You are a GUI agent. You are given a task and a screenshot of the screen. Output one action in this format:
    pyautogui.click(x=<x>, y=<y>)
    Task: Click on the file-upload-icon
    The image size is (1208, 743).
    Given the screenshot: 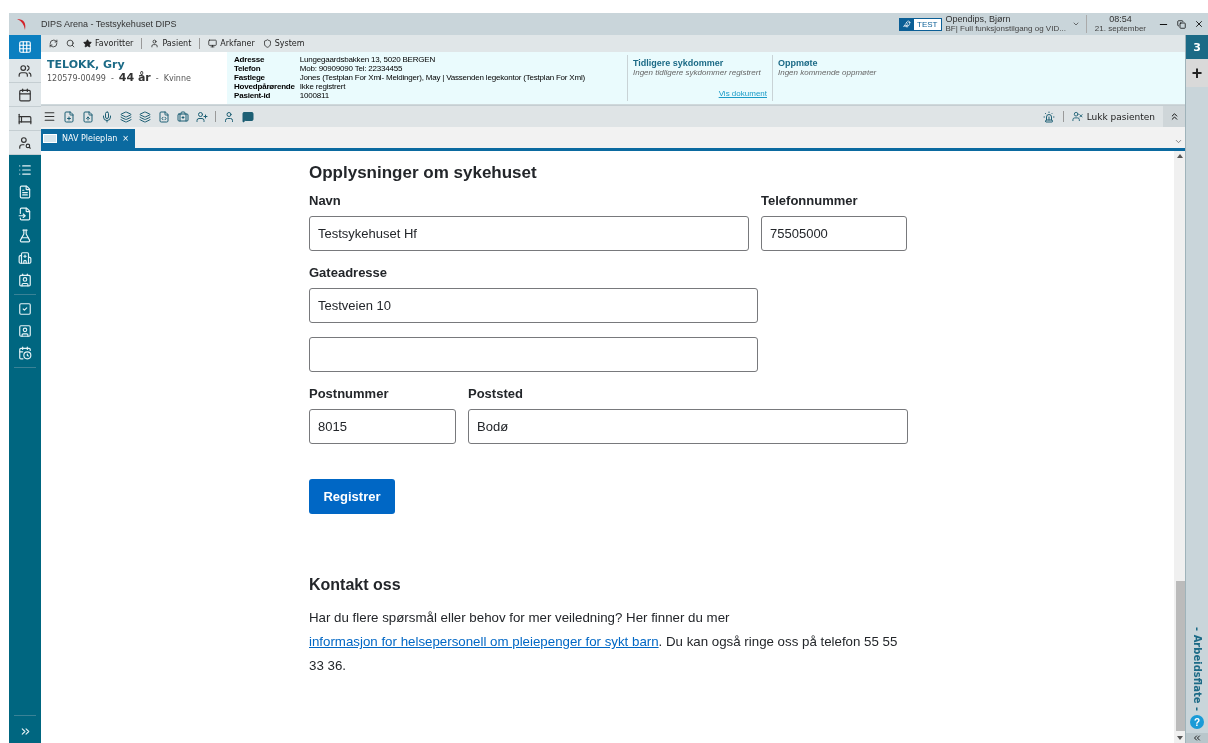 What is the action you would take?
    pyautogui.click(x=88, y=116)
    